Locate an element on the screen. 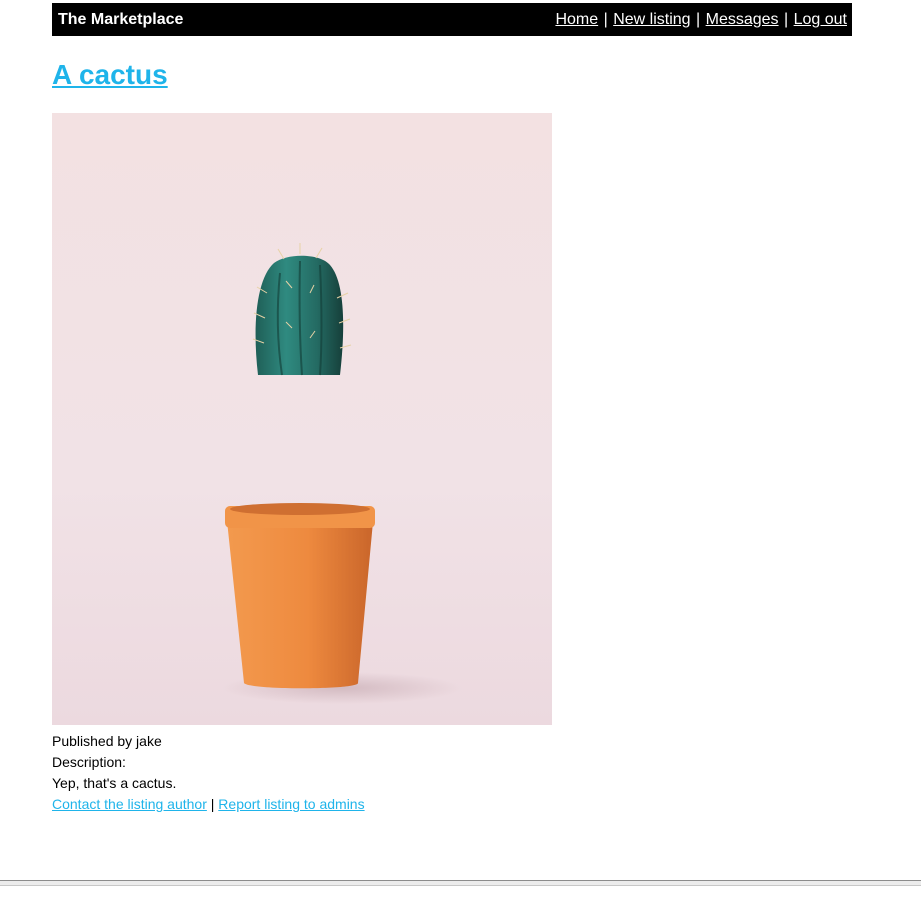 The width and height of the screenshot is (921, 903). published-by: Published by jake is located at coordinates (107, 741).